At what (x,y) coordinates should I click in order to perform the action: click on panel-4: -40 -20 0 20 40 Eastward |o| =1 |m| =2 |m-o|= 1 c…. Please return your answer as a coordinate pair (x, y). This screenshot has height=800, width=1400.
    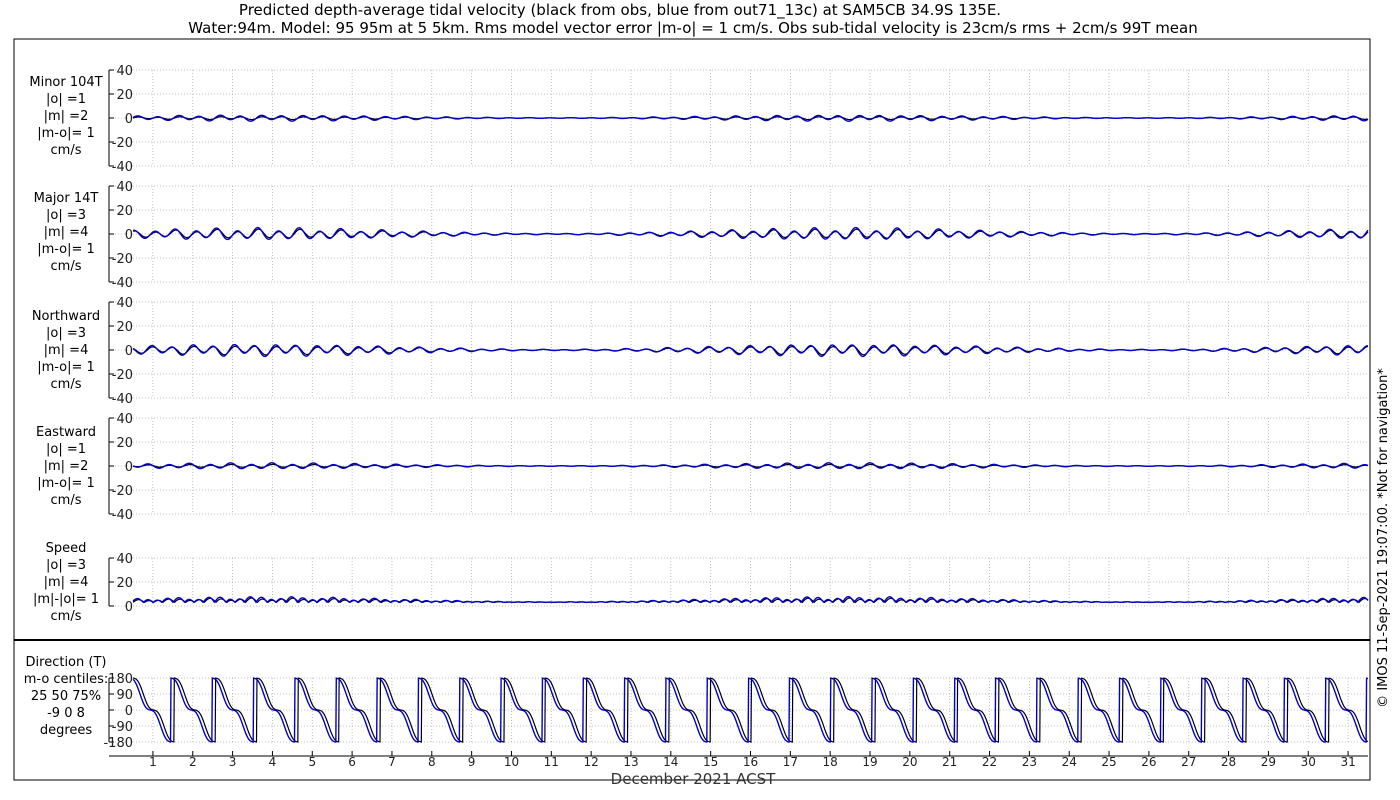
    Looking at the image, I should click on (702, 467).